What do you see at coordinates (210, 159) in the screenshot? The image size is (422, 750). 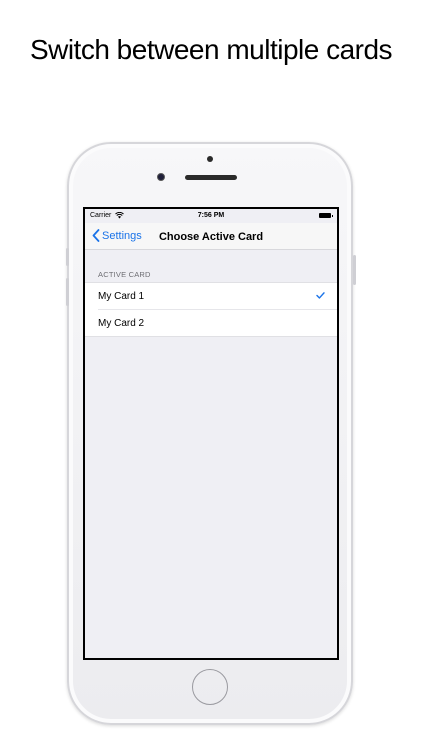 I see `proximity-sensor` at bounding box center [210, 159].